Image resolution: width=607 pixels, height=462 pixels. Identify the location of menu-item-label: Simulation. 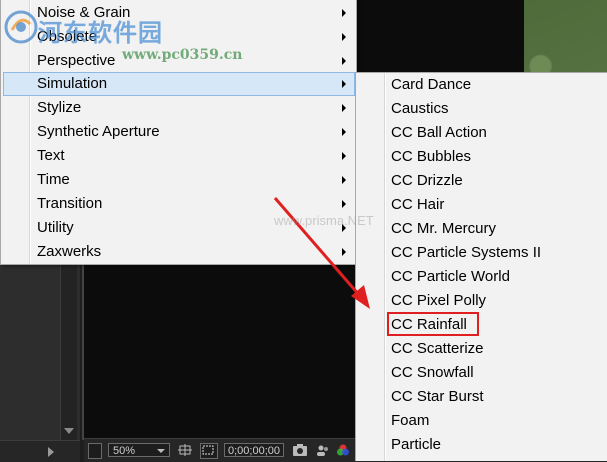
(72, 83).